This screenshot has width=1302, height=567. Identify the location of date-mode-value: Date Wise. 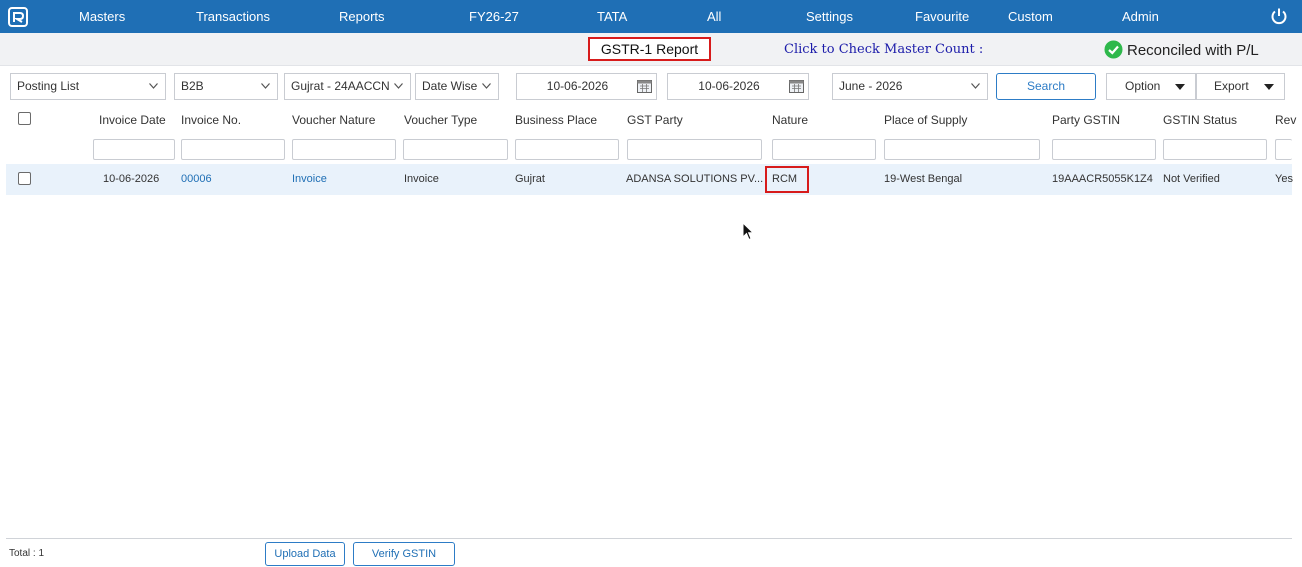
(450, 86).